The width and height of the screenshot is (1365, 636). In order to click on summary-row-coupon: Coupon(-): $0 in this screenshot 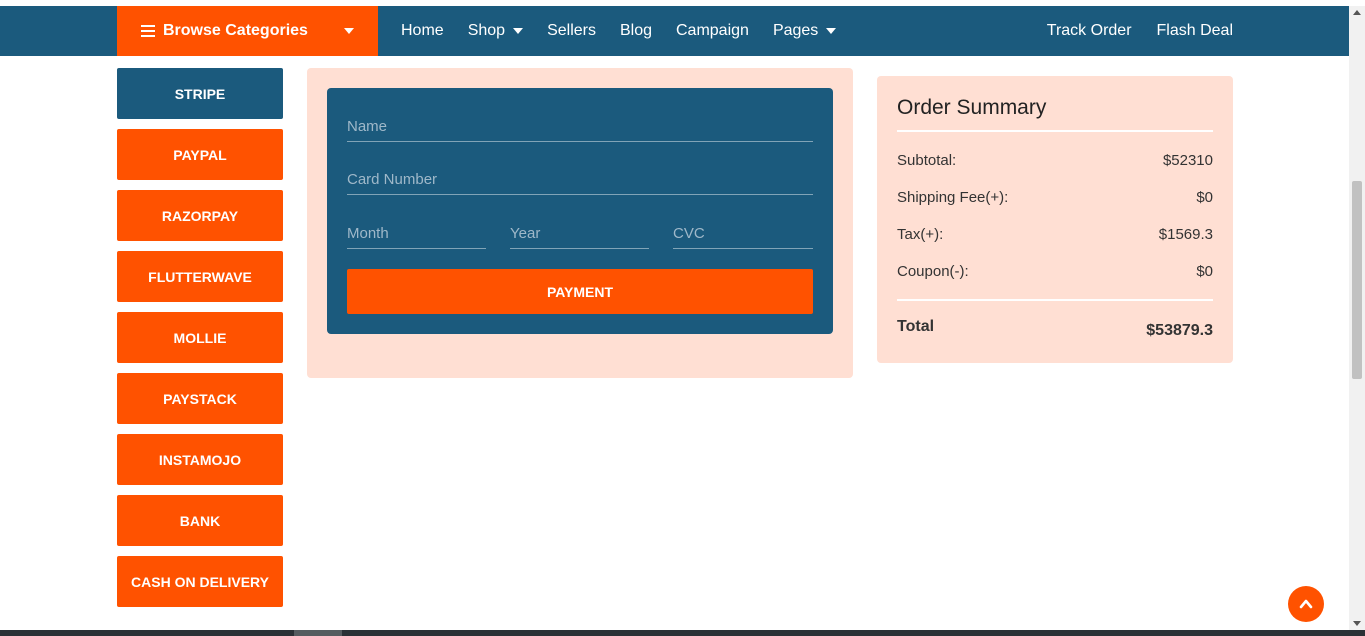, I will do `click(1055, 271)`.